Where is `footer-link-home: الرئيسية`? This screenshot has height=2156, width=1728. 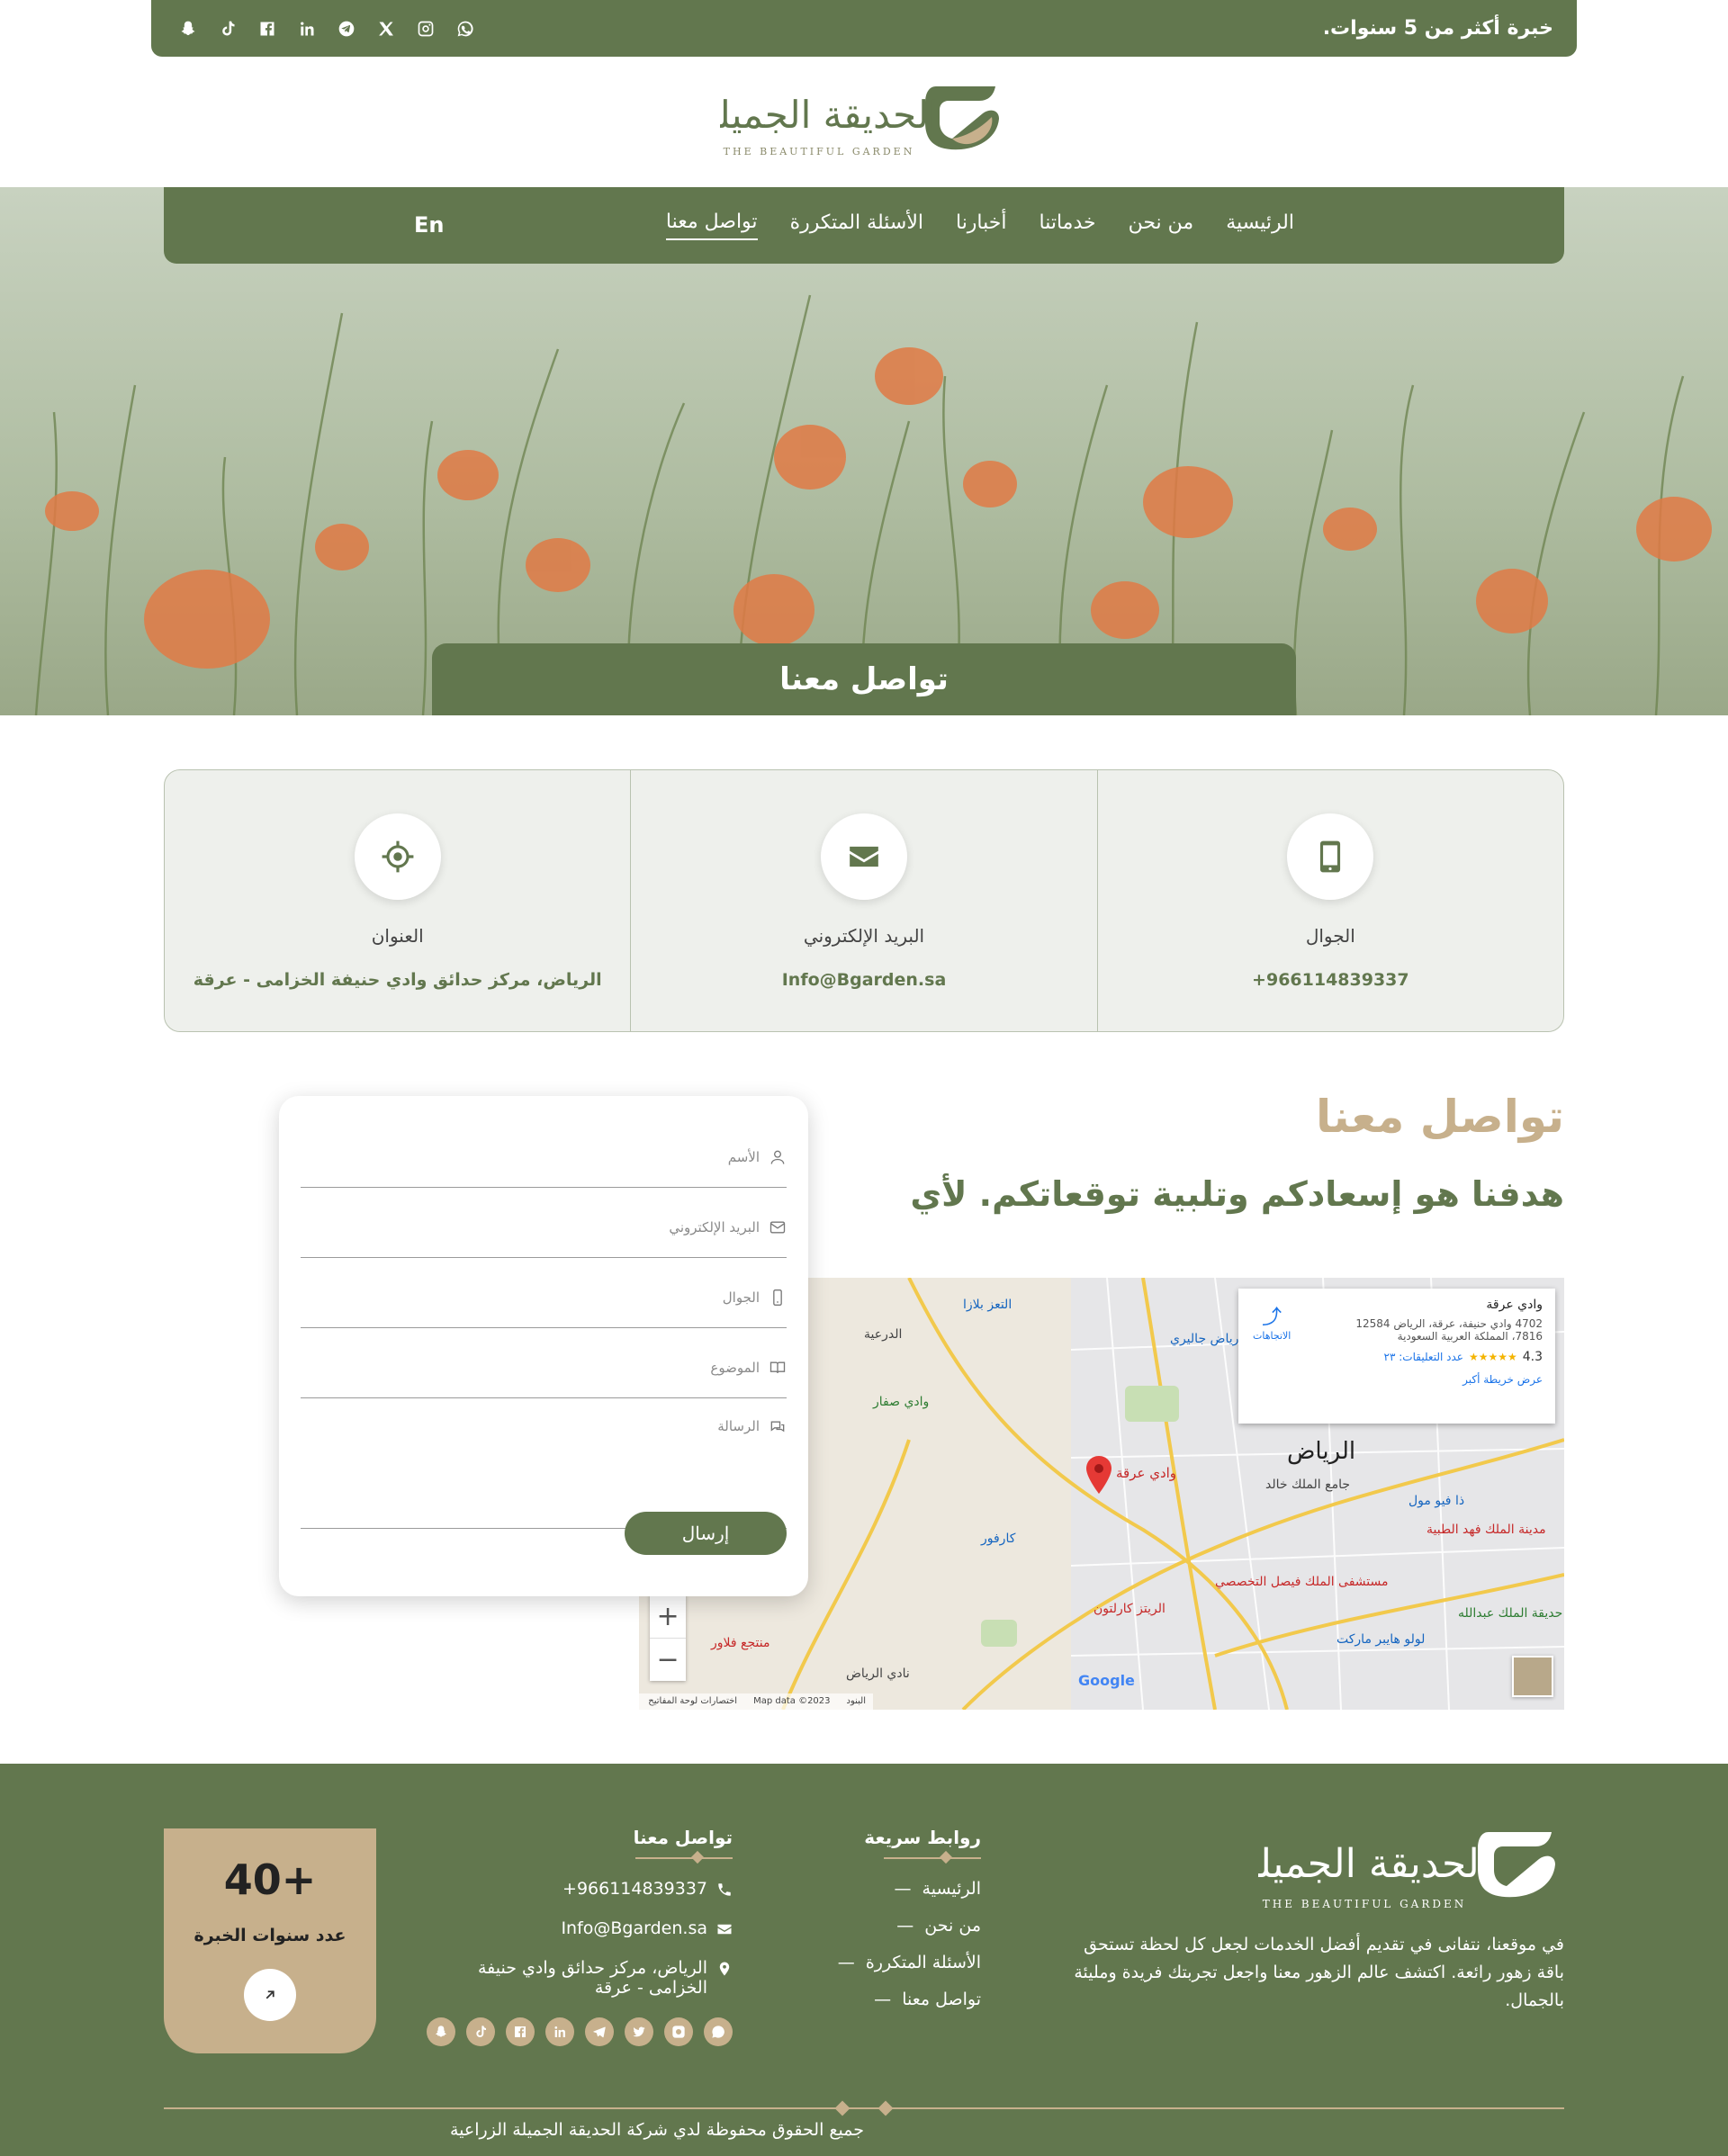
footer-link-home: الرئيسية is located at coordinates (910, 1889).